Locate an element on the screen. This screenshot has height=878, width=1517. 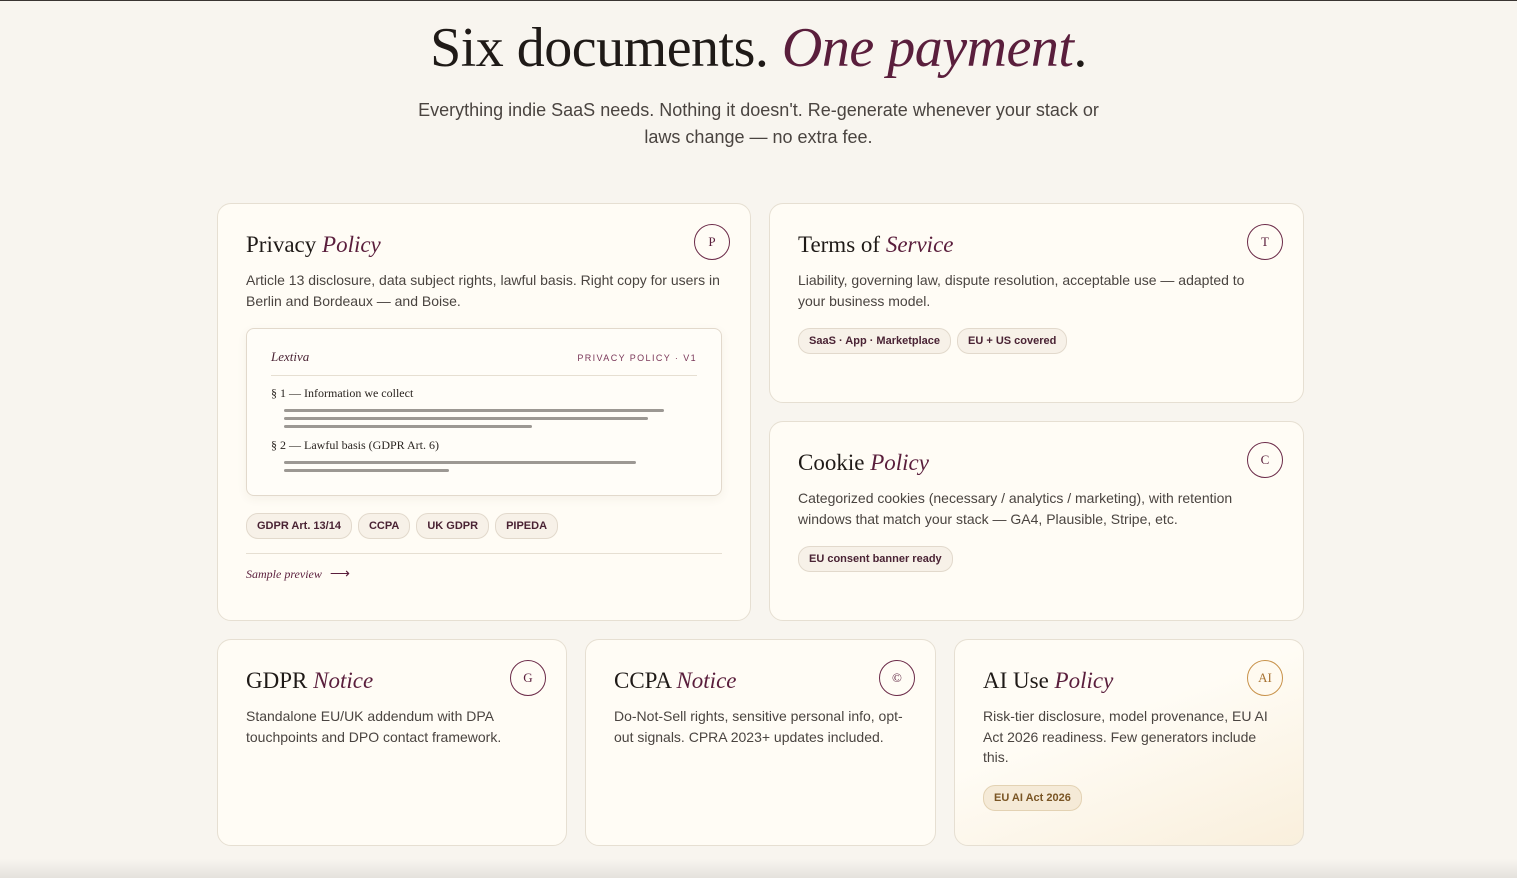
privacy-tags: GDPR Art. 13/14 CCPA UK GDPR PIPEDA is located at coordinates (484, 526).